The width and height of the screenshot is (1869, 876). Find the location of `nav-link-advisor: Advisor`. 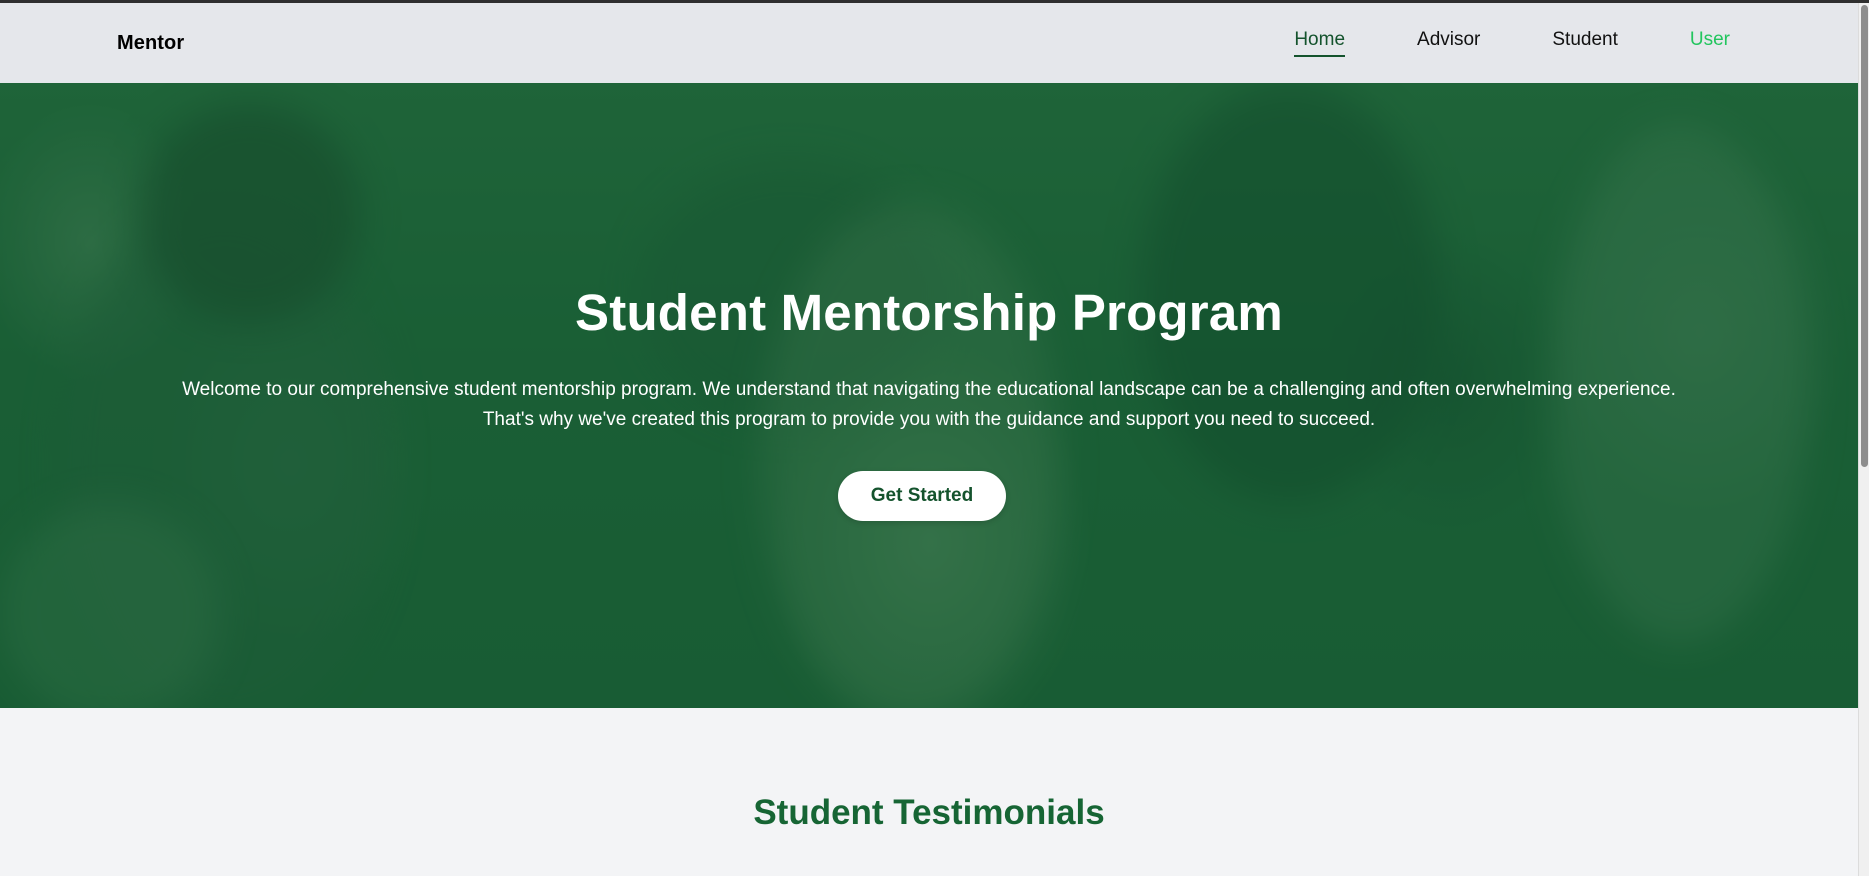

nav-link-advisor: Advisor is located at coordinates (1448, 43).